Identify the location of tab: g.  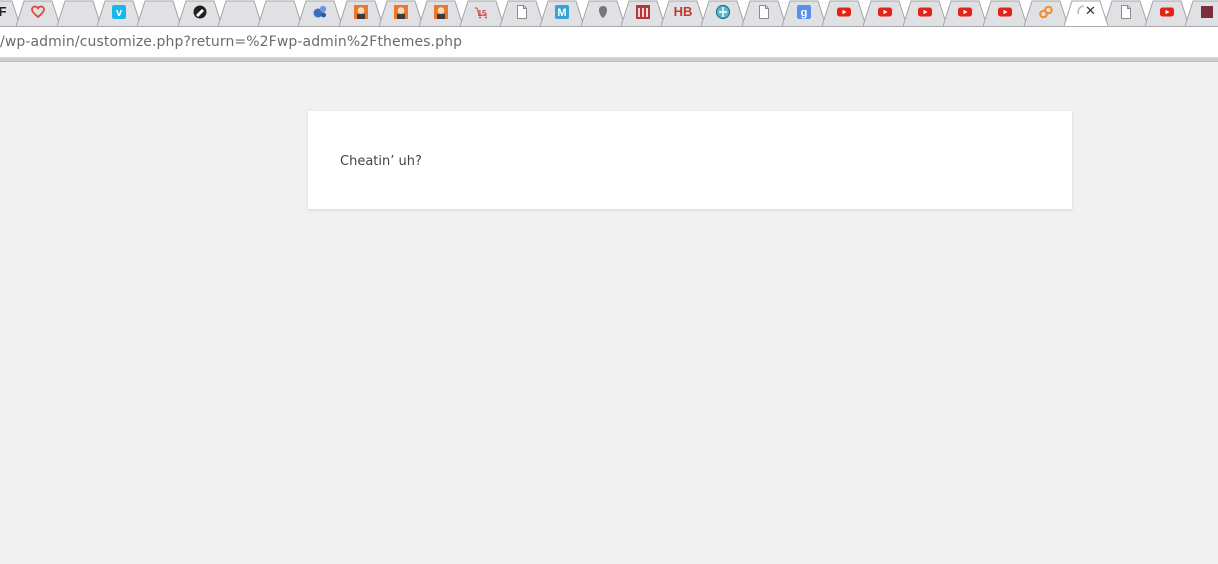
(804, 13).